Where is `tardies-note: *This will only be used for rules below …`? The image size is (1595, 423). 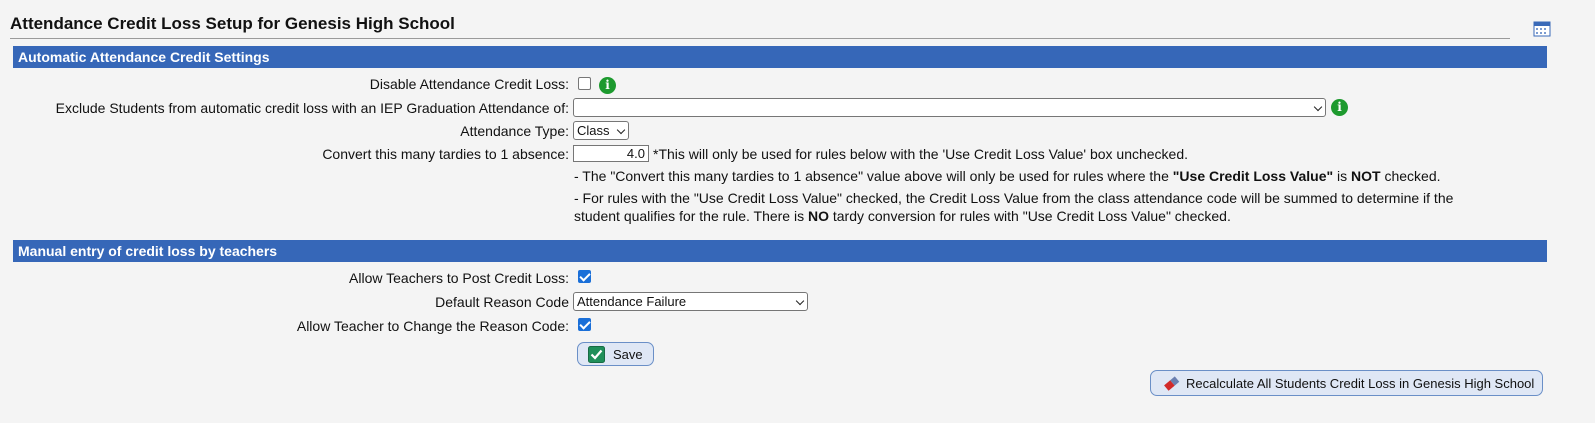 tardies-note: *This will only be used for rules below … is located at coordinates (921, 154).